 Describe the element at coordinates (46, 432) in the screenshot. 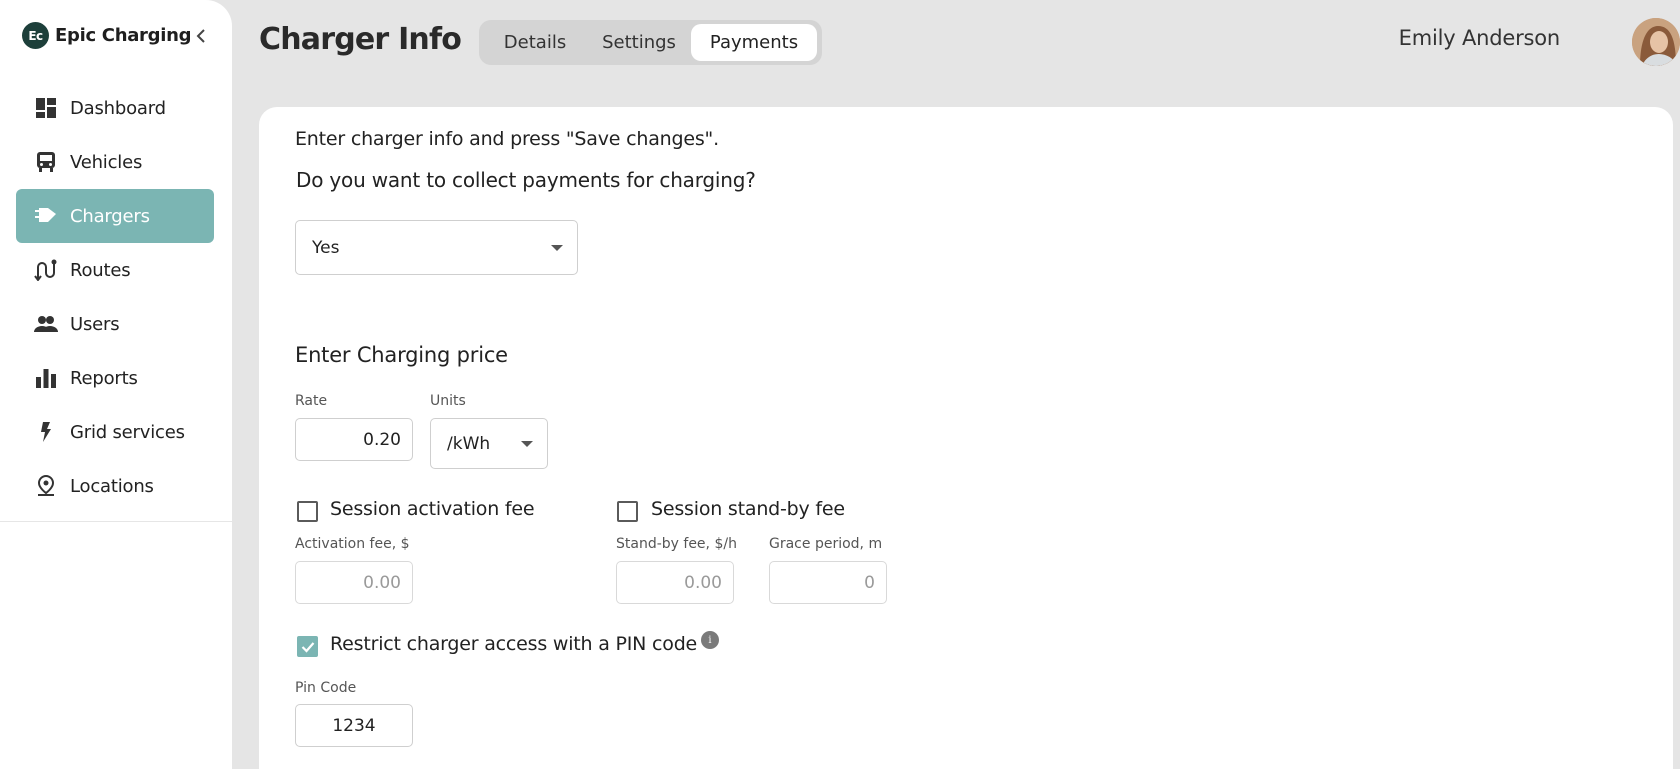

I see `lightning-icon` at that location.